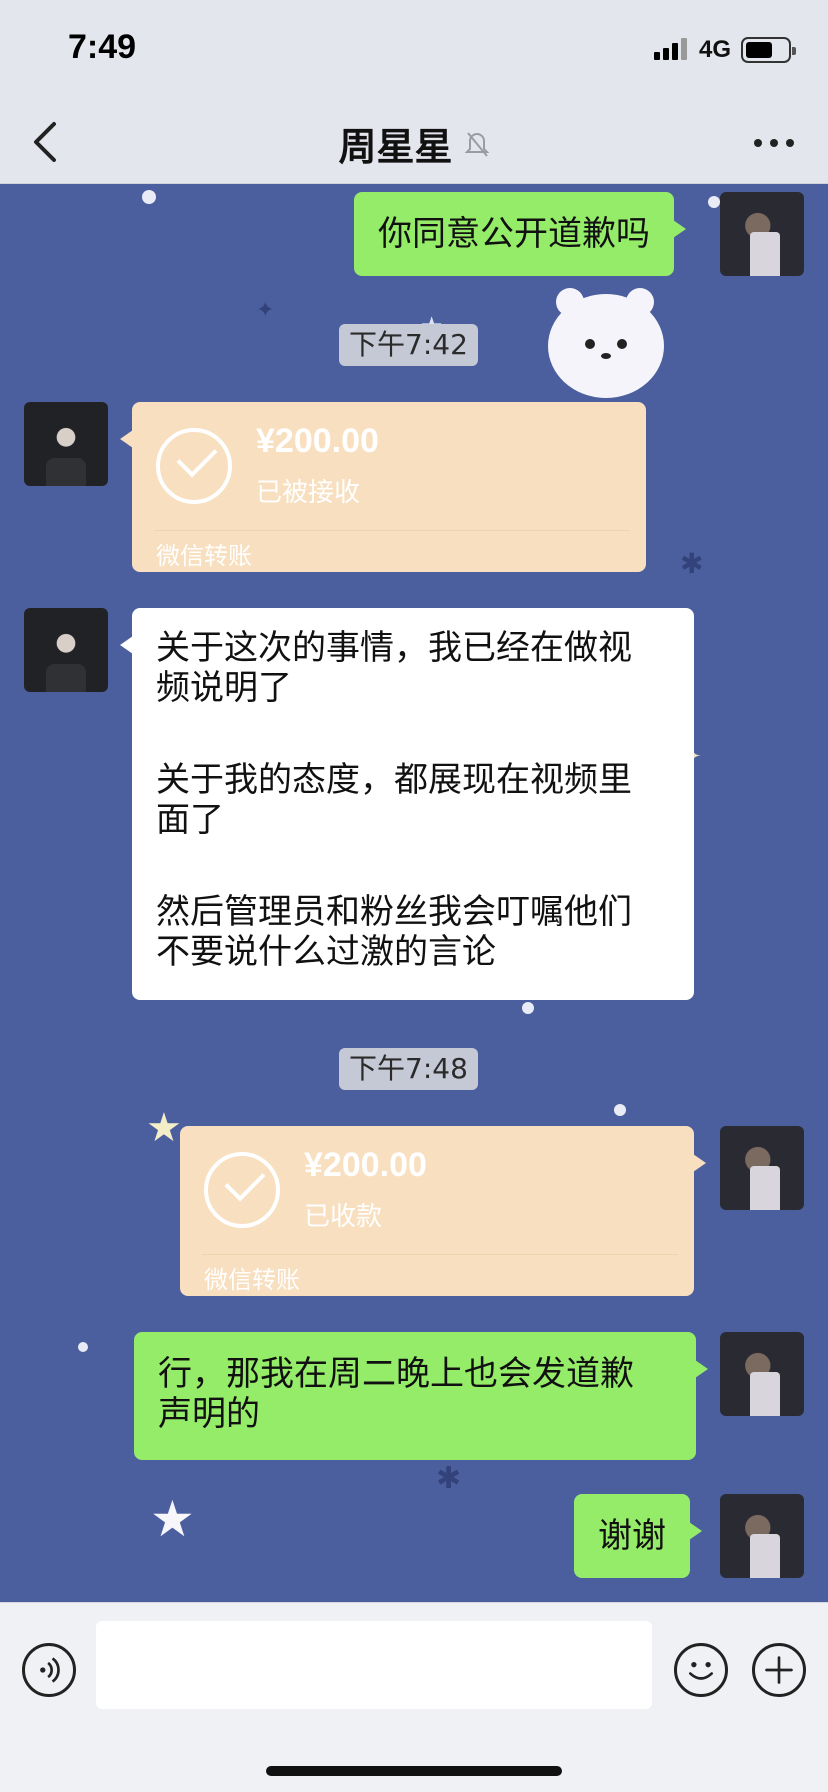 The height and width of the screenshot is (1792, 828). I want to click on message-text: 声明的, so click(209, 1414).